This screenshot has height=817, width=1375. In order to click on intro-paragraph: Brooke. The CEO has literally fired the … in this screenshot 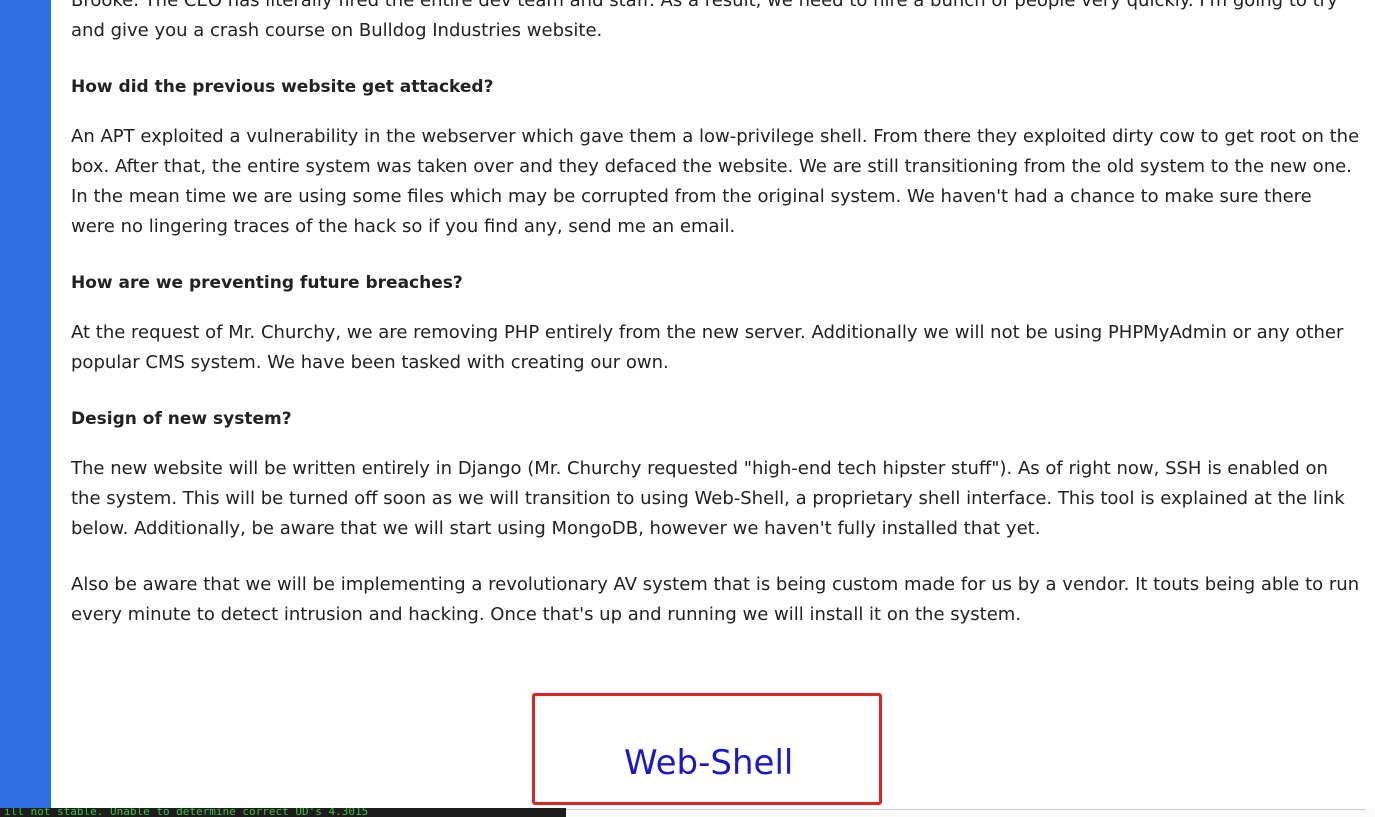, I will do `click(704, 20)`.